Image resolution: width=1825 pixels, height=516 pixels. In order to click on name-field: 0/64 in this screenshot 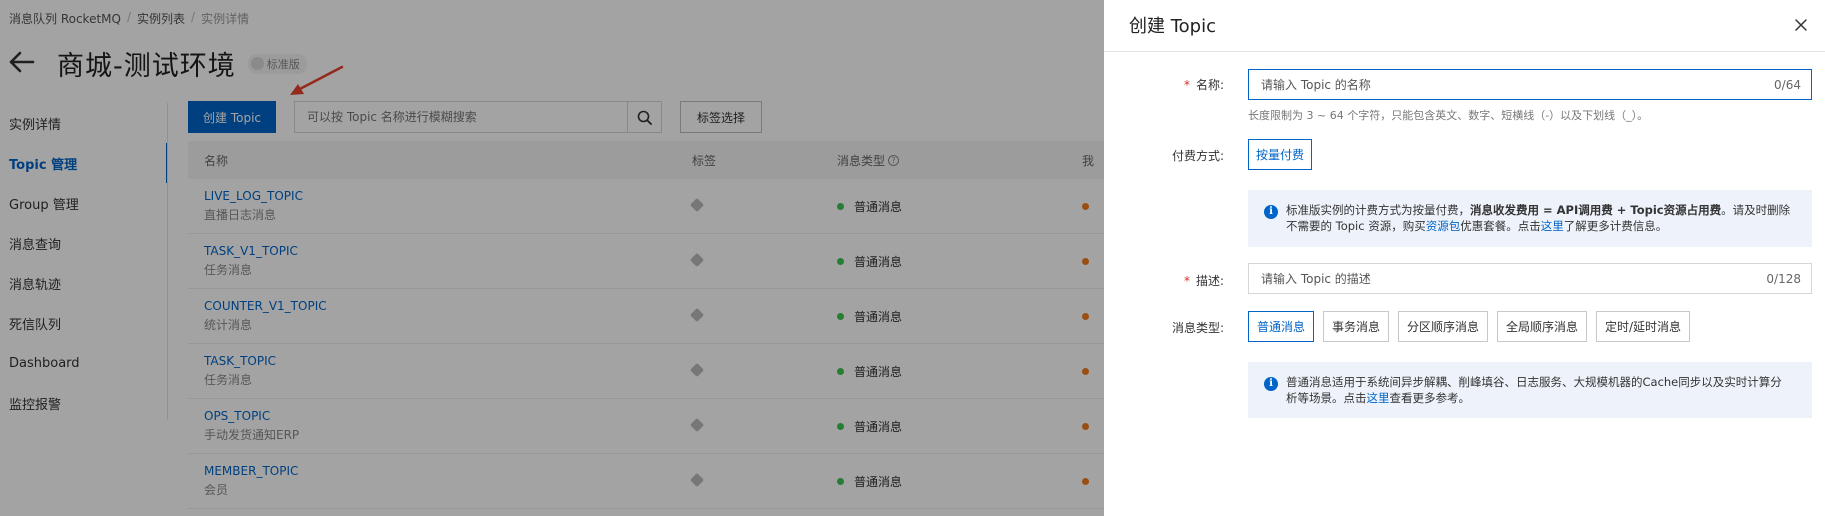, I will do `click(1530, 84)`.